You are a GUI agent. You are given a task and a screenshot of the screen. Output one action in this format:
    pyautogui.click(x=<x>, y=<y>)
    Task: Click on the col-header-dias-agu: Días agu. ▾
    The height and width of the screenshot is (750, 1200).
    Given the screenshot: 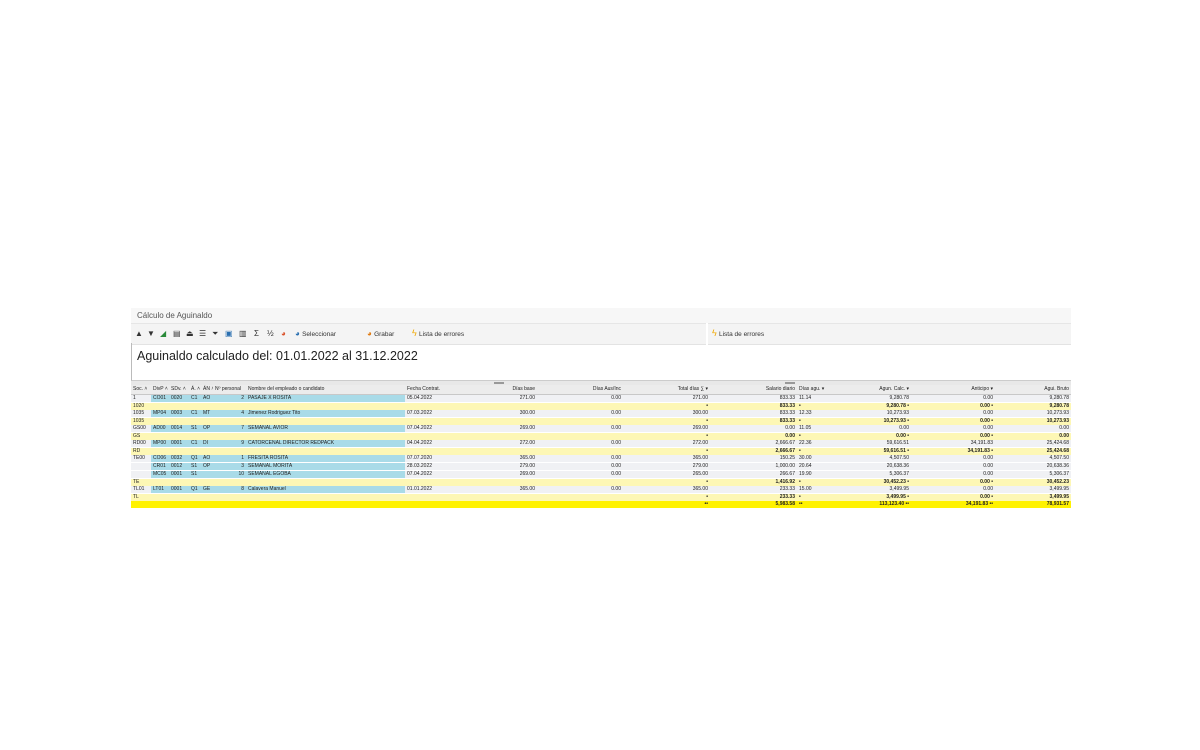 What is the action you would take?
    pyautogui.click(x=812, y=390)
    